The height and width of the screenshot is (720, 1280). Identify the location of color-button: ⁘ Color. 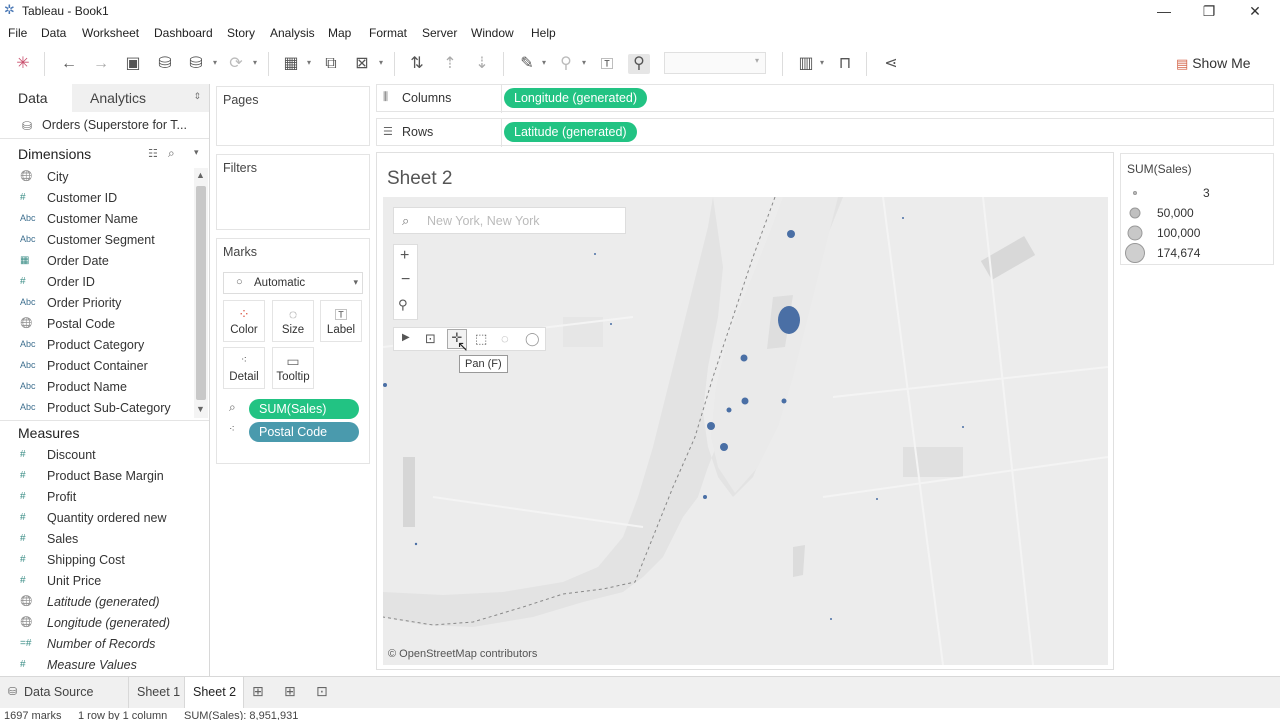
(244, 321).